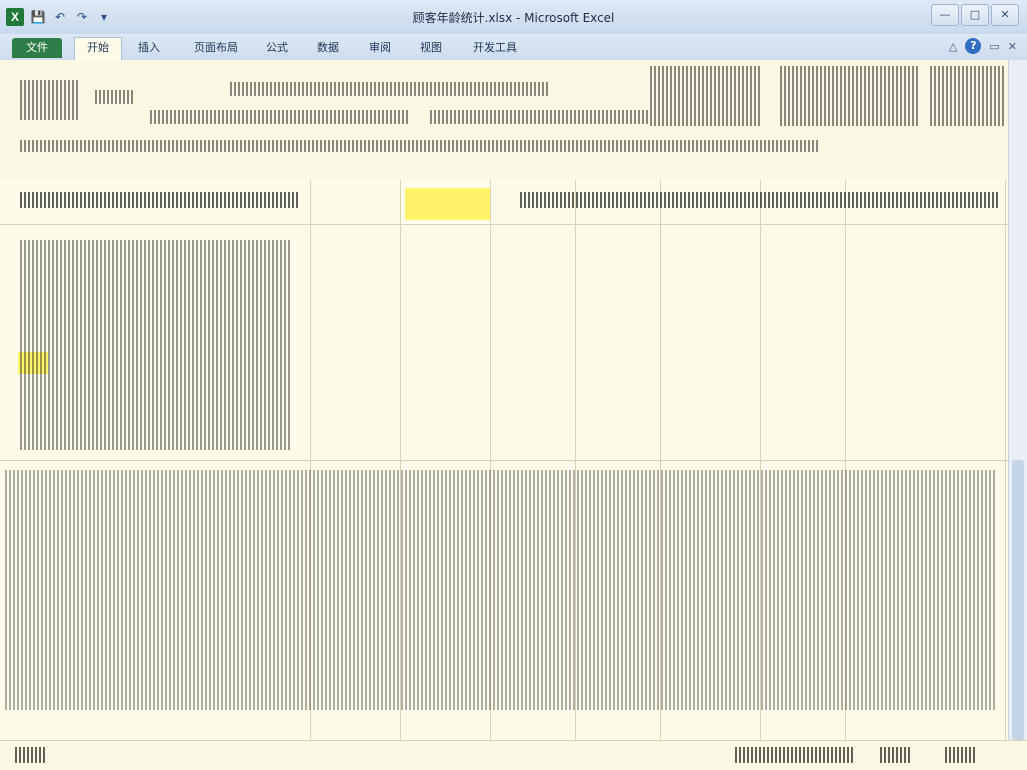 This screenshot has height=770, width=1027. Describe the element at coordinates (280, 117) in the screenshot. I see `font-controls` at that location.